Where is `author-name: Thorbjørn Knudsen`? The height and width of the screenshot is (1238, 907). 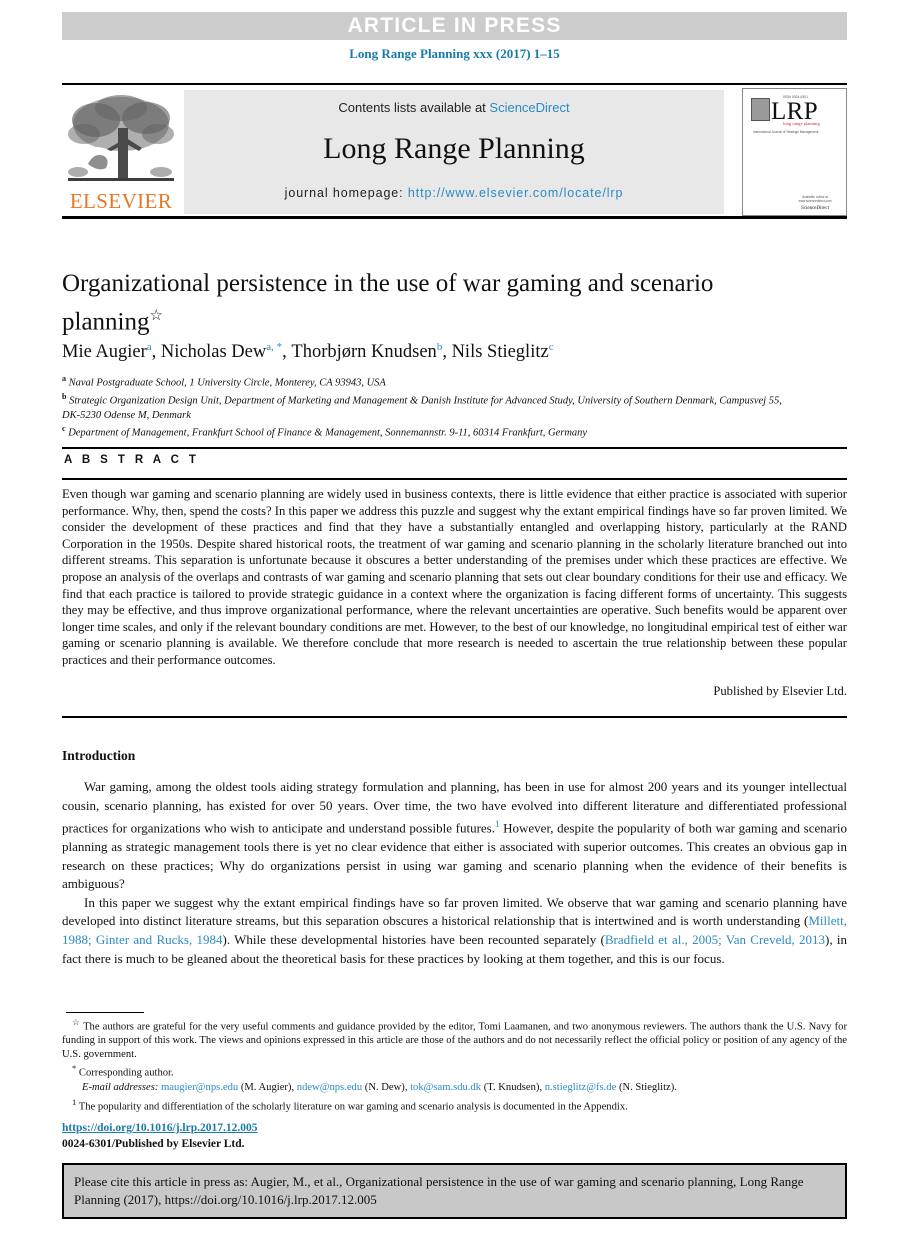 author-name: Thorbjørn Knudsen is located at coordinates (364, 352).